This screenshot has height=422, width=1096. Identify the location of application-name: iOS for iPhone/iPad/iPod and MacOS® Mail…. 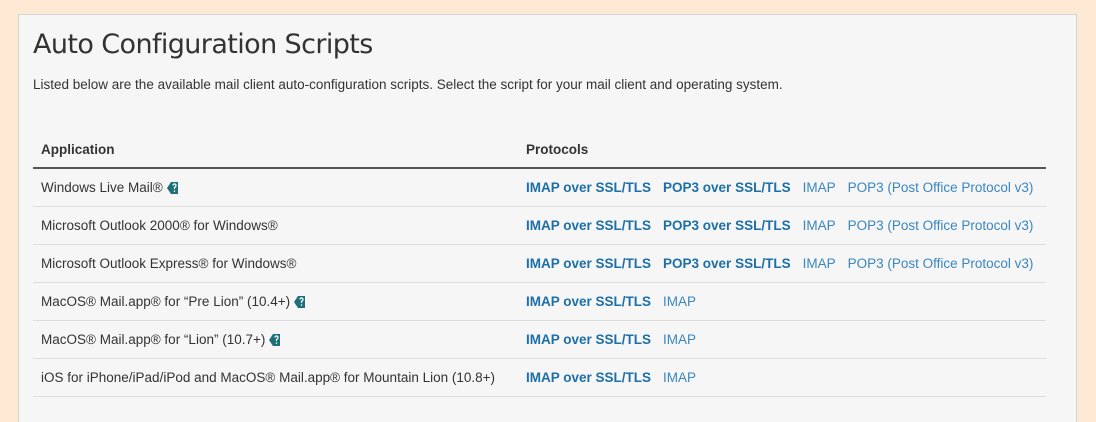
(268, 377).